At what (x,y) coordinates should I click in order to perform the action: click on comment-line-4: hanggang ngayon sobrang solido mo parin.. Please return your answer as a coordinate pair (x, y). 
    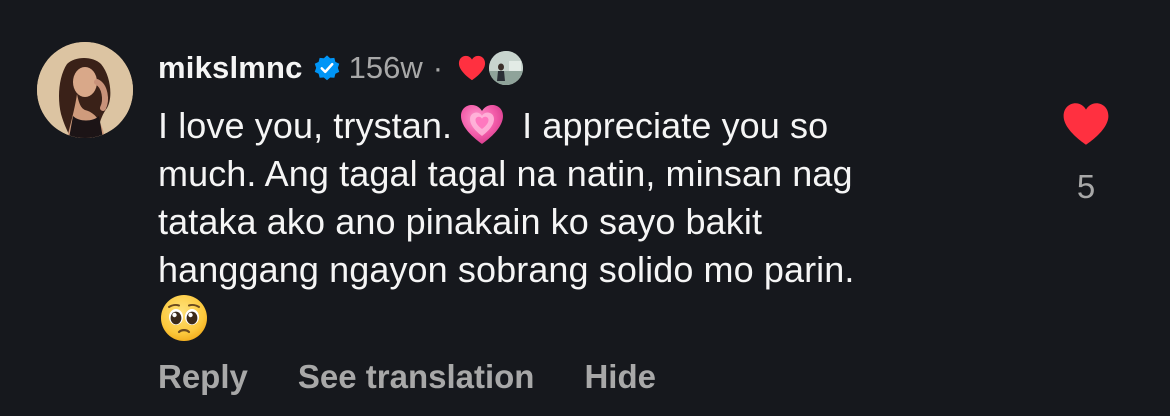
    Looking at the image, I should click on (506, 269).